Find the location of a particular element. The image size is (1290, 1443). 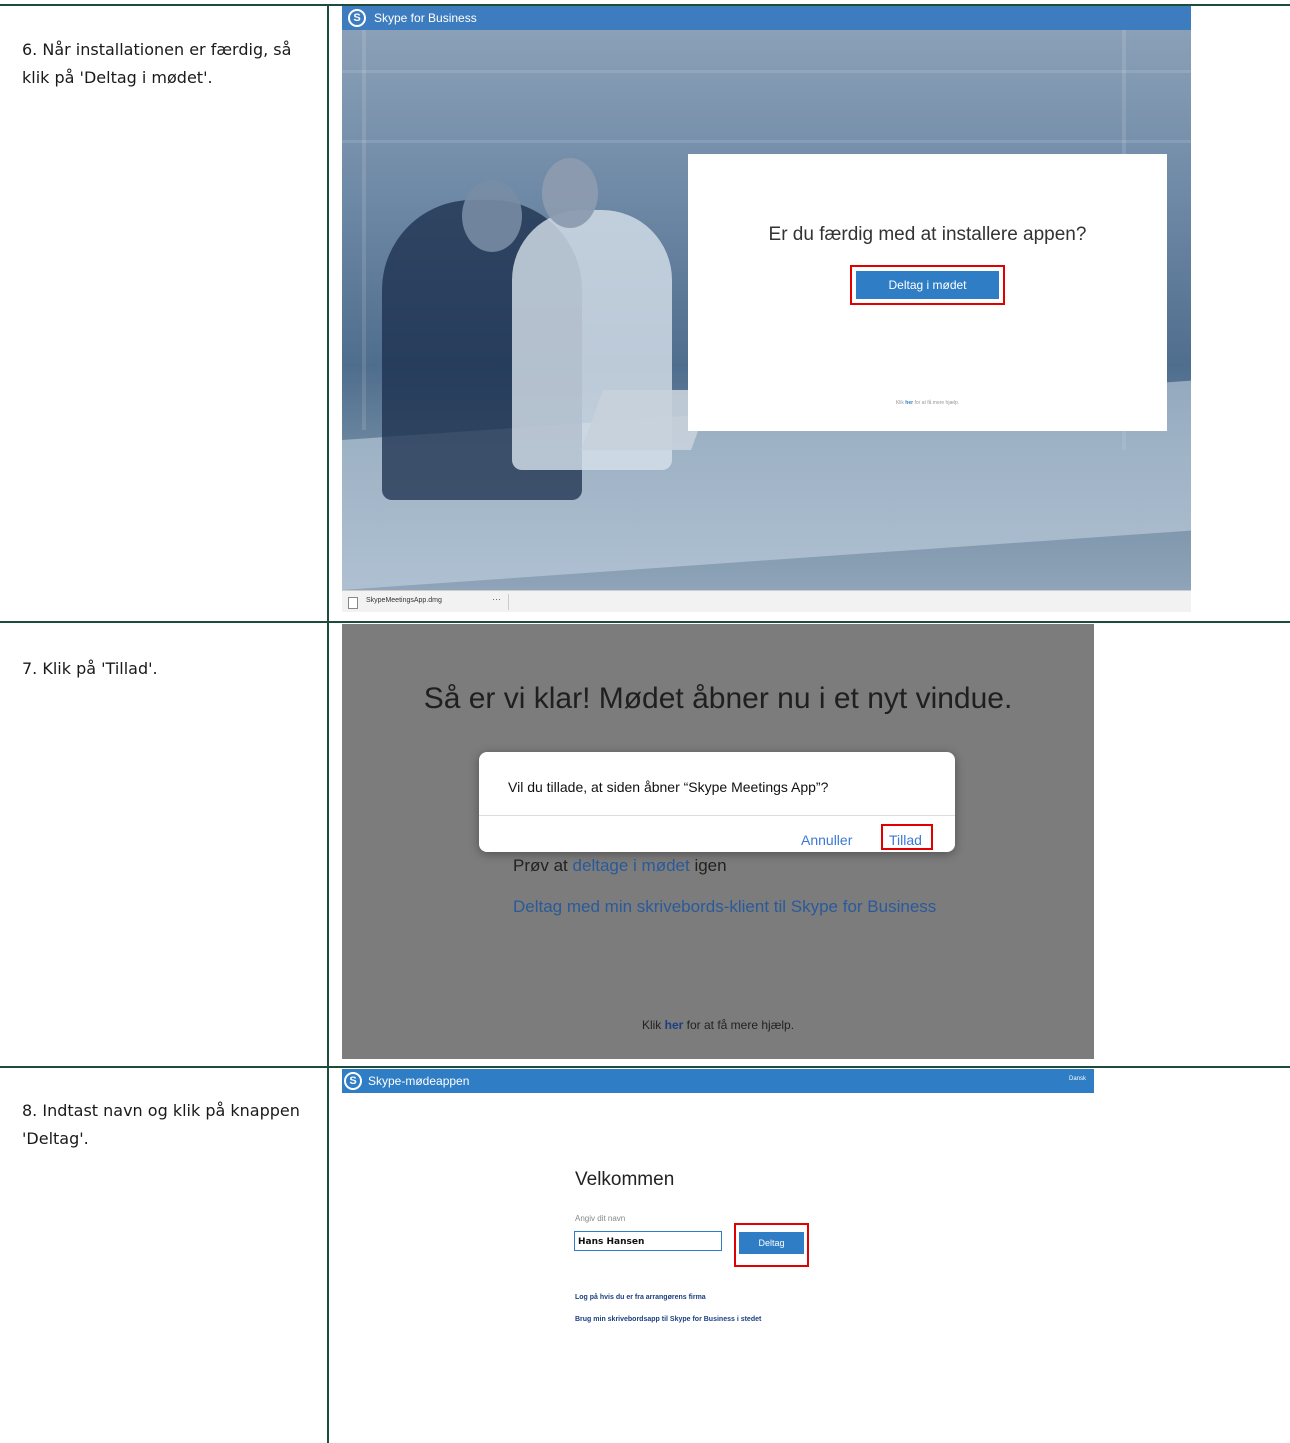

highlight-box: Deltag i mødet is located at coordinates (927, 285).